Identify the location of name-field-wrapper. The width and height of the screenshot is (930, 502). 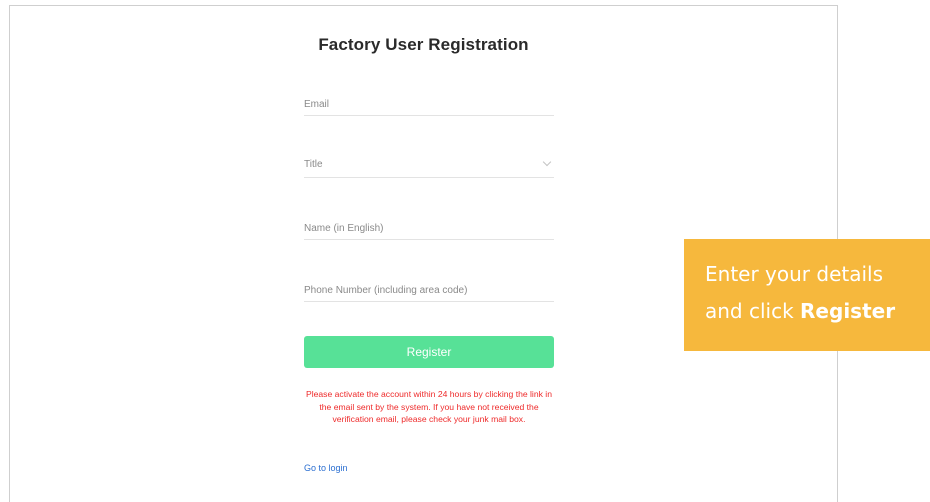
(429, 229).